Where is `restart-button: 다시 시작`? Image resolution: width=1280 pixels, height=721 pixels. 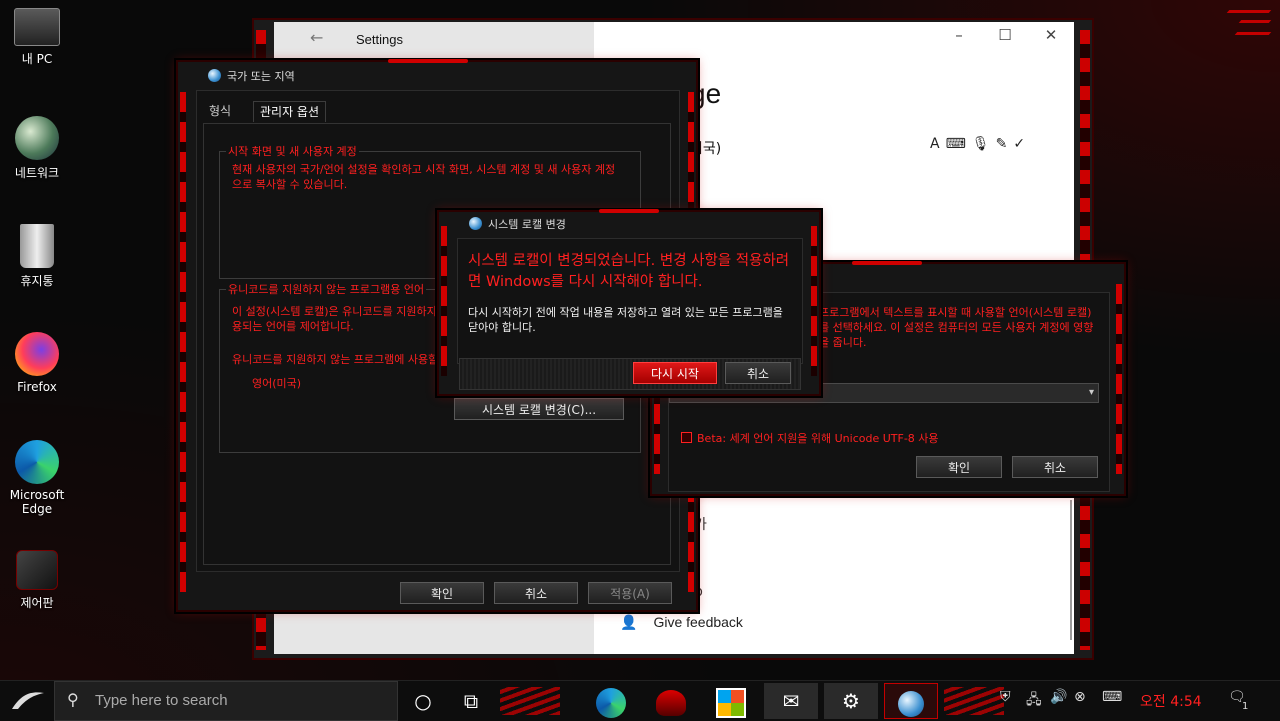
restart-button: 다시 시작 is located at coordinates (675, 373).